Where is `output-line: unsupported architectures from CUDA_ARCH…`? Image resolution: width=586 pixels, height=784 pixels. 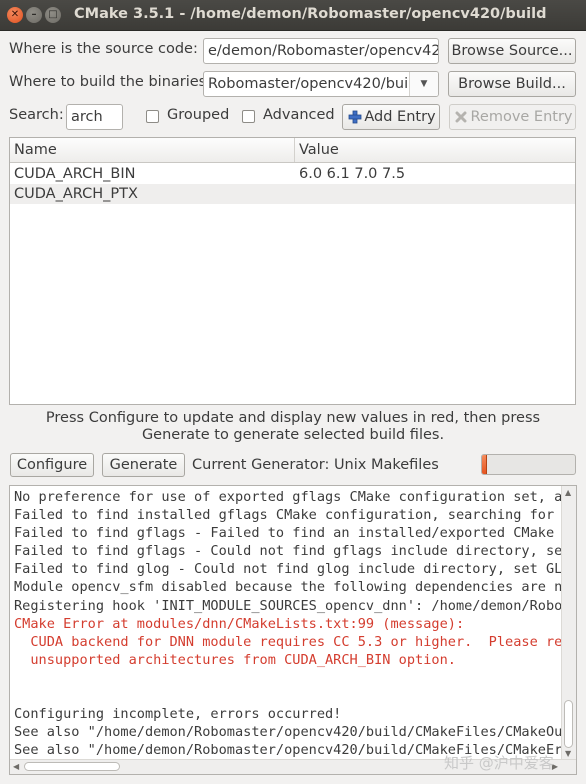
output-line: unsupported architectures from CUDA_ARCH… is located at coordinates (235, 659).